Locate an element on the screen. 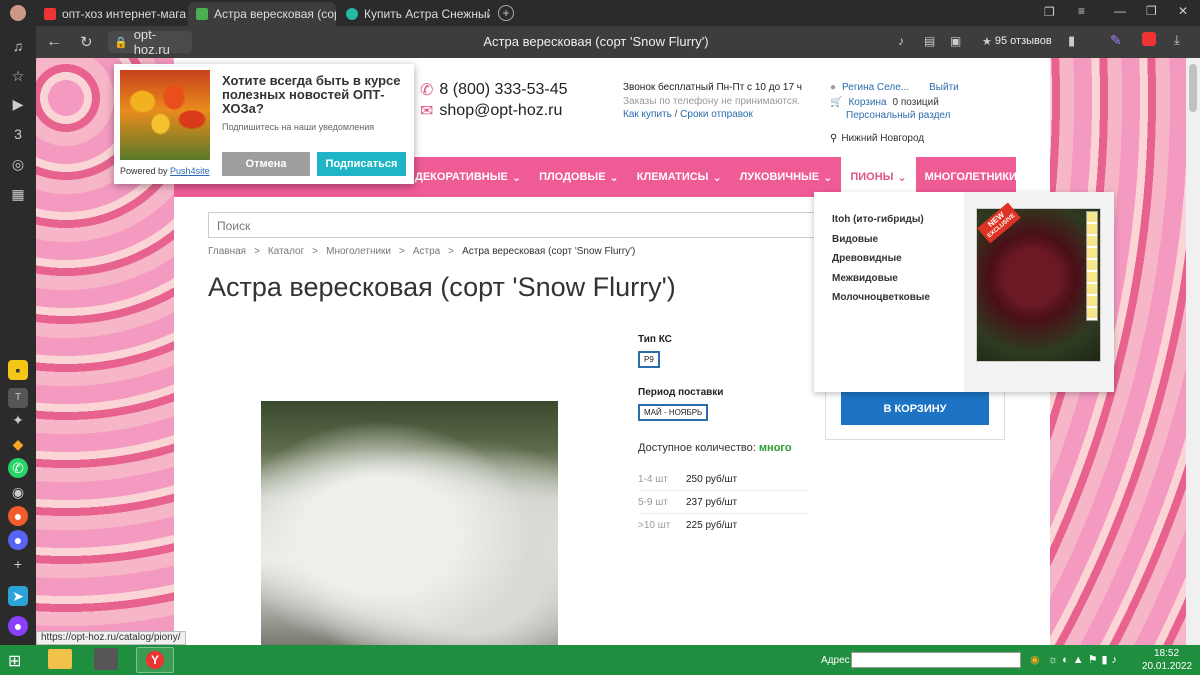 The image size is (1200, 675). alice-icon: ● is located at coordinates (18, 626).